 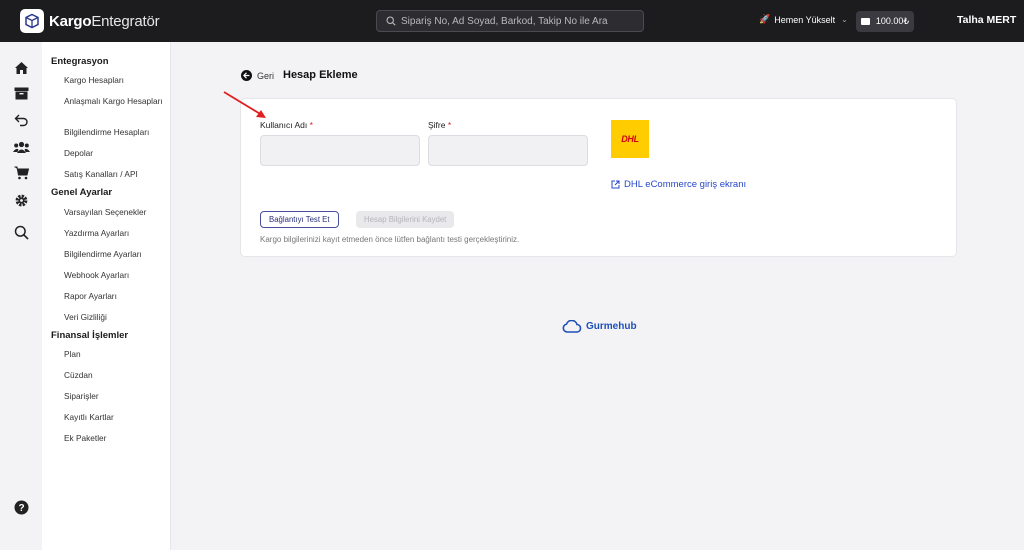 What do you see at coordinates (114, 438) in the screenshot?
I see `menu-item-extra-packages: Ek Paketler` at bounding box center [114, 438].